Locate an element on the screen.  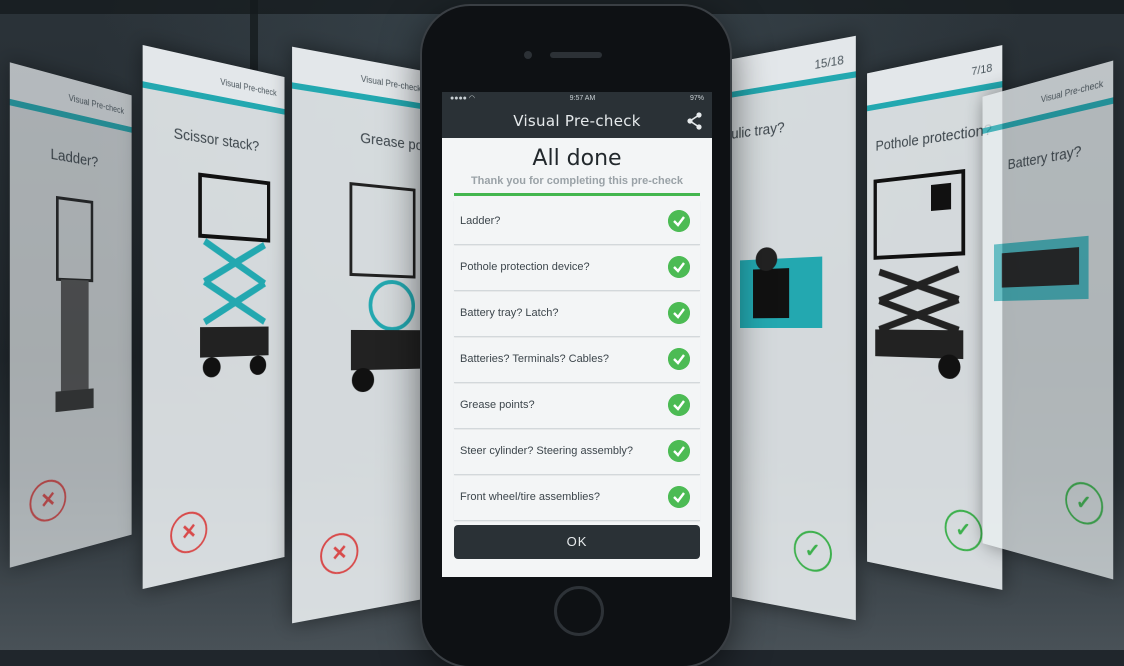
battery-indicator: 97% is located at coordinates (696, 98).